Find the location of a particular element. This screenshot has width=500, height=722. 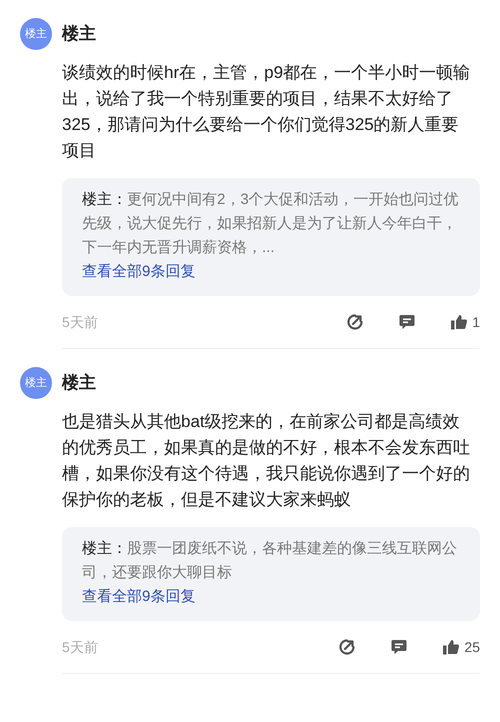

like-button: 25 is located at coordinates (461, 647).